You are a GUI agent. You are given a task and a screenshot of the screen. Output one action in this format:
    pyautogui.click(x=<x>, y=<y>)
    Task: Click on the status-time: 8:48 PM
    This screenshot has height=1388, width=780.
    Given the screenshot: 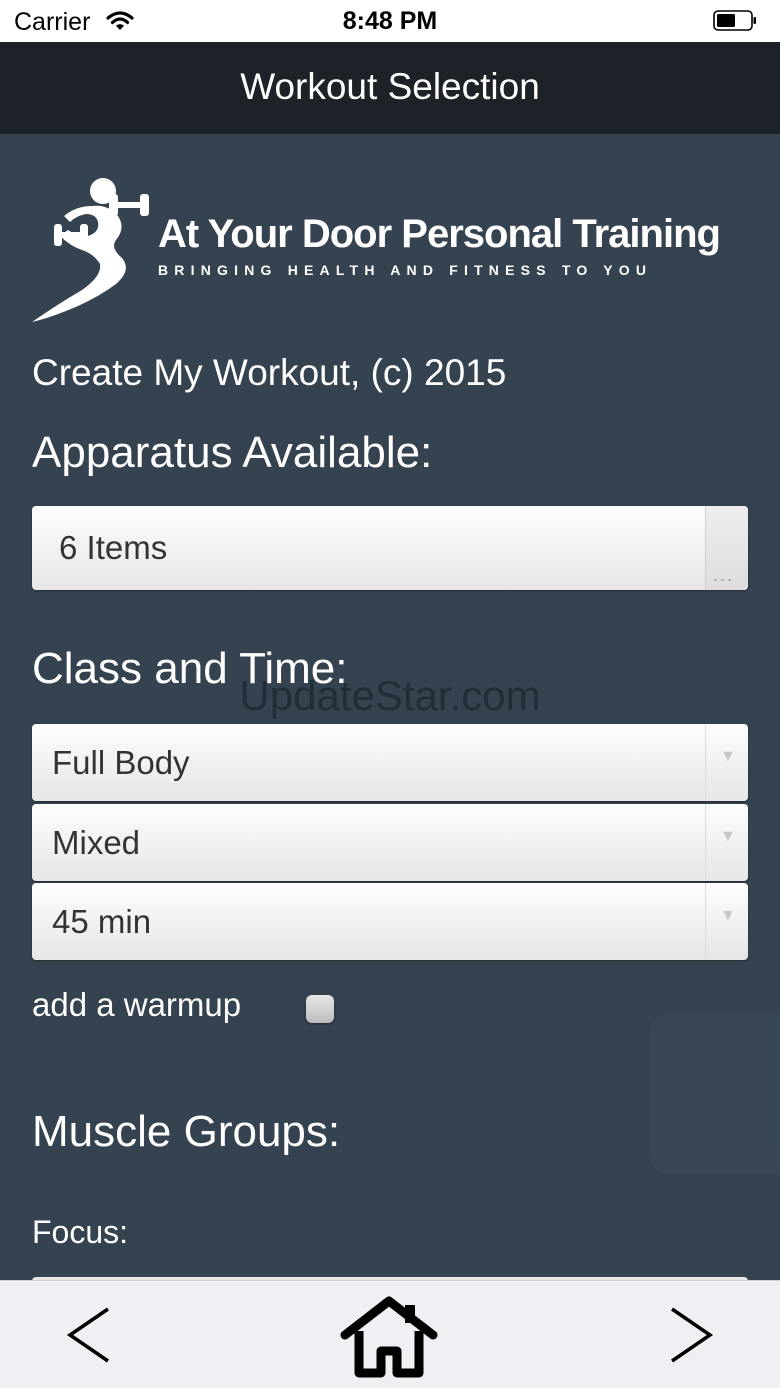 What is the action you would take?
    pyautogui.click(x=390, y=21)
    